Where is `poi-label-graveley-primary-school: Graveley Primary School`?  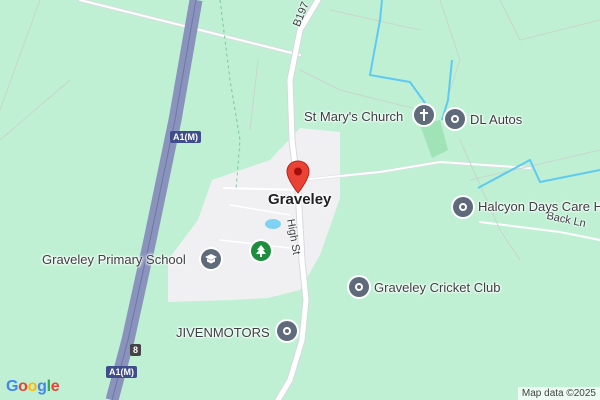 poi-label-graveley-primary-school: Graveley Primary School is located at coordinates (114, 259).